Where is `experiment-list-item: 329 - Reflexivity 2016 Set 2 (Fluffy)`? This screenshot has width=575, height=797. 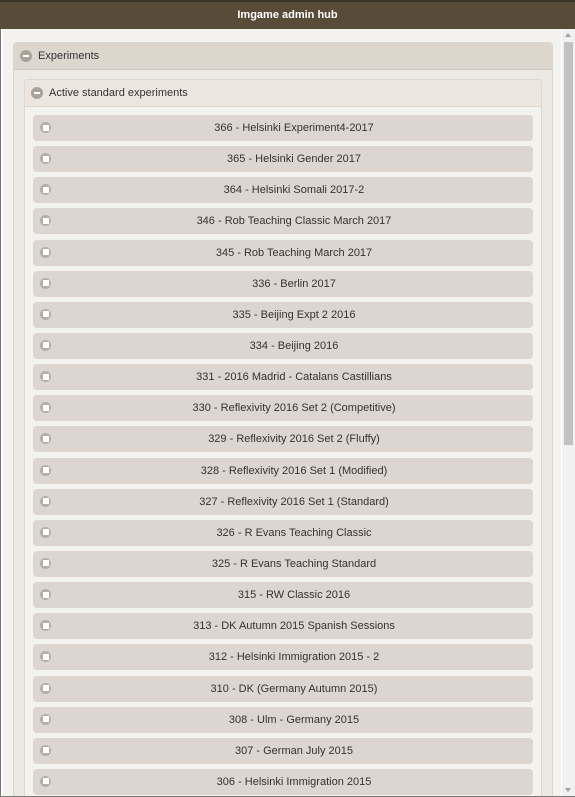 experiment-list-item: 329 - Reflexivity 2016 Set 2 (Fluffy) is located at coordinates (283, 439).